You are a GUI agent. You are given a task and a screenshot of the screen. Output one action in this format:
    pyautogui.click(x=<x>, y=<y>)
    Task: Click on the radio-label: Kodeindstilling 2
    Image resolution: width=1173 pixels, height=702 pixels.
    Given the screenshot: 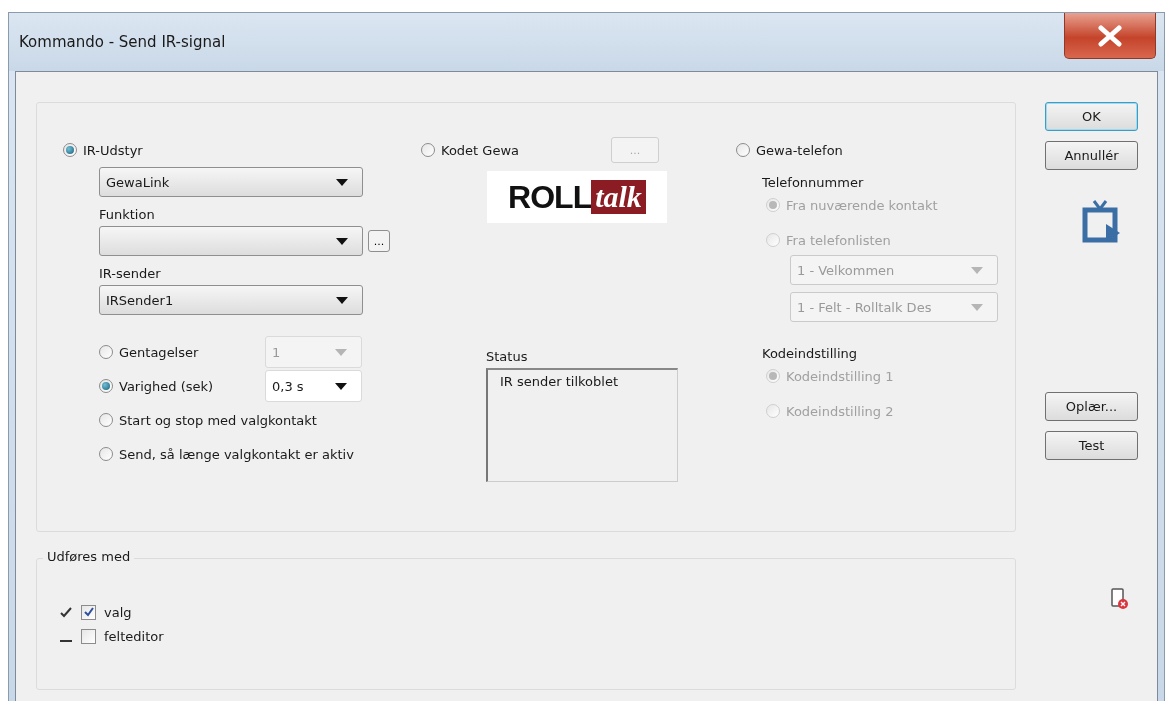 What is the action you would take?
    pyautogui.click(x=840, y=411)
    